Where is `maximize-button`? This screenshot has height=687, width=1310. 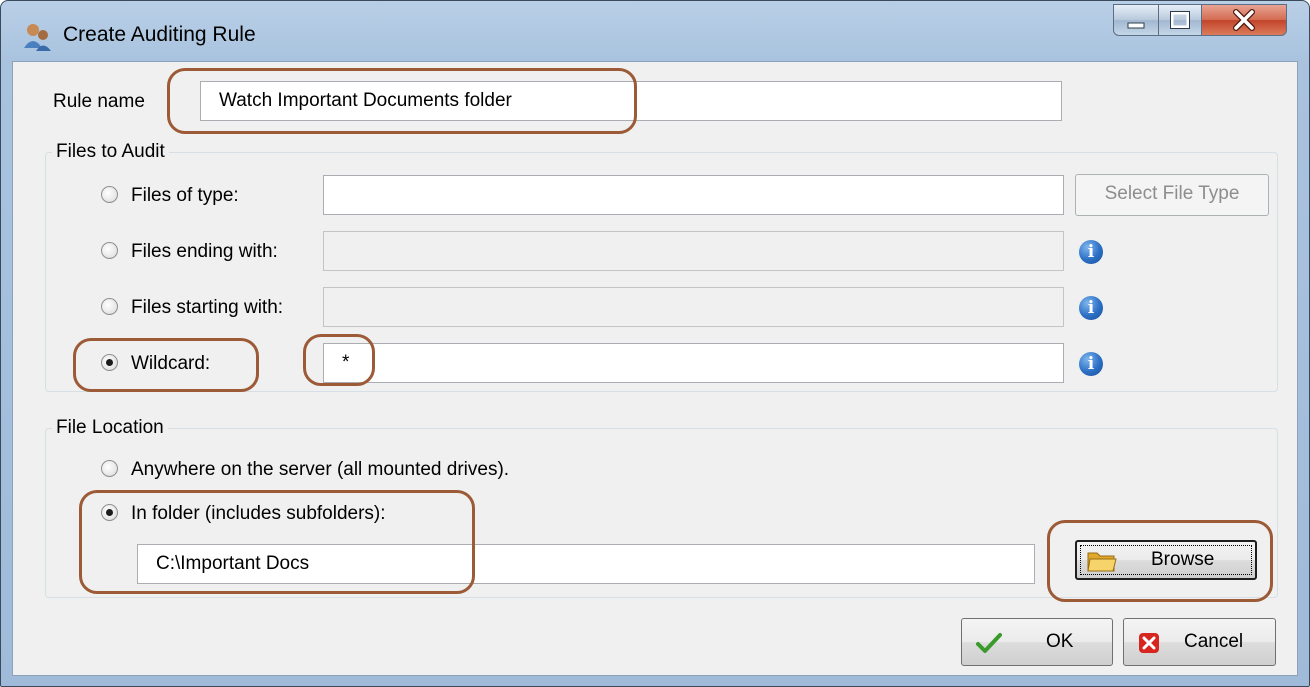 maximize-button is located at coordinates (1180, 20).